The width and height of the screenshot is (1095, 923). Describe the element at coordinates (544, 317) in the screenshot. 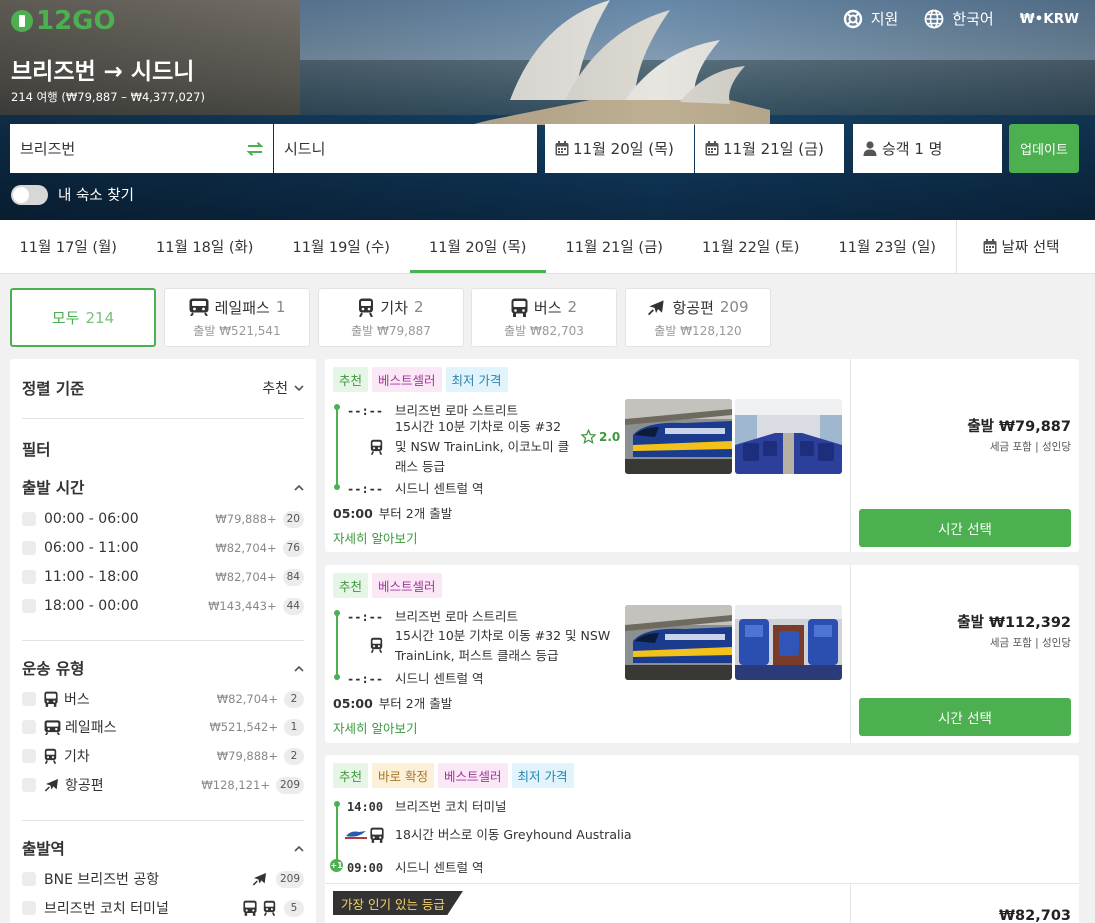

I see `mode-tab-bus: 버스 2 출발 ₩82,703` at that location.